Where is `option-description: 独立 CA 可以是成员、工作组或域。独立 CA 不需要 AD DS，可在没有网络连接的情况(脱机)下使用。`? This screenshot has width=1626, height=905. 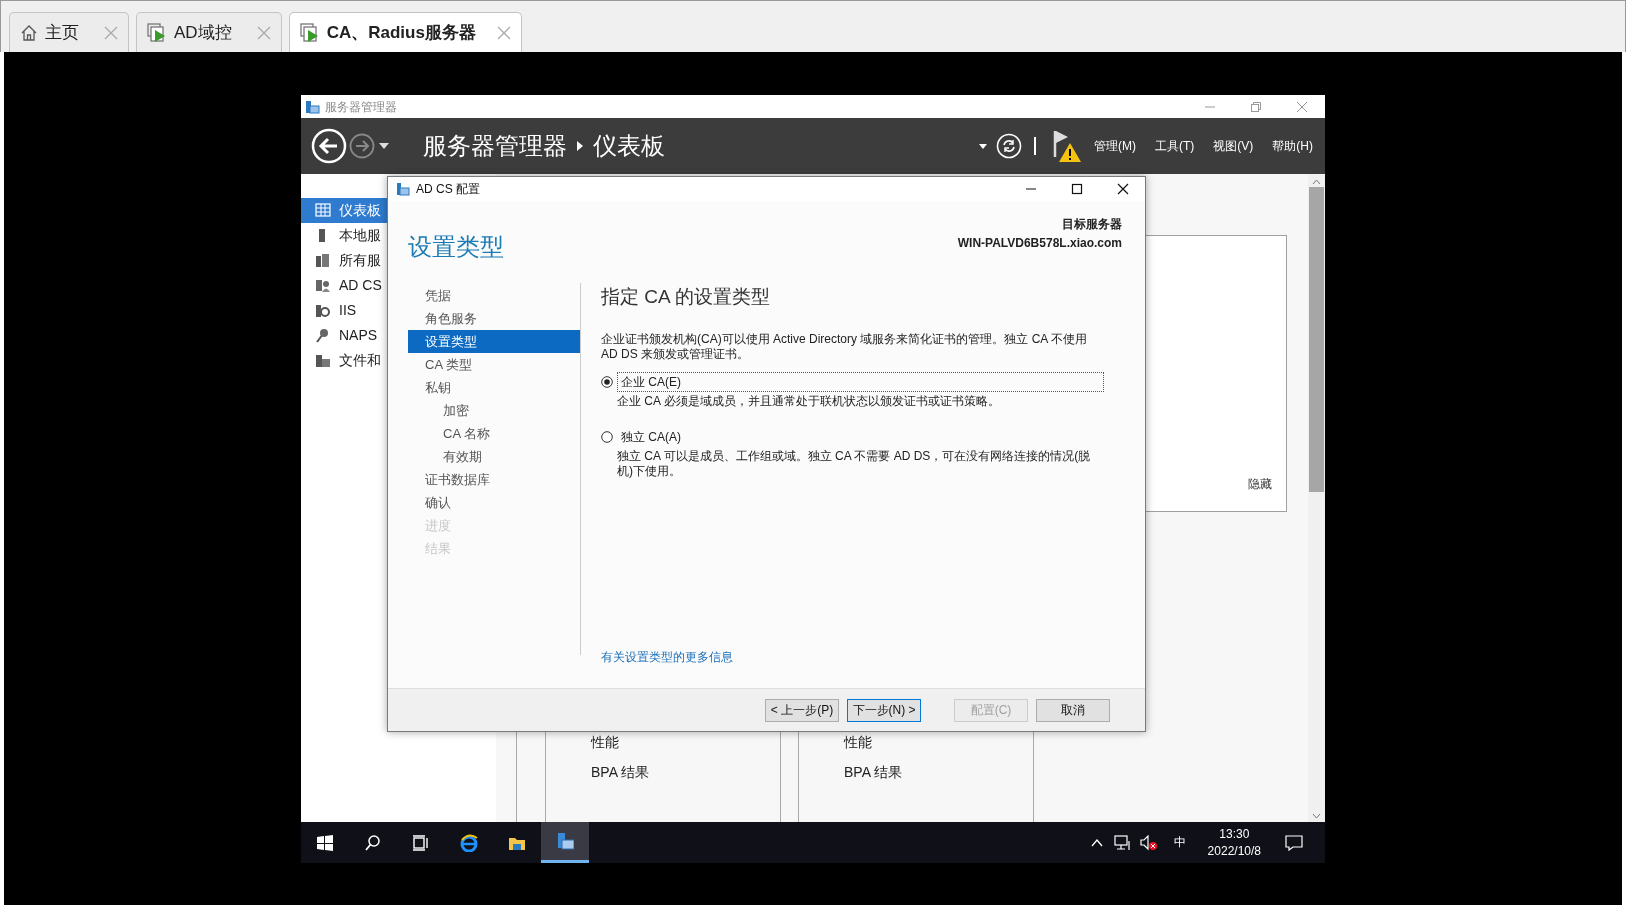
option-description: 独立 CA 可以是成员、工作组或域。独立 CA 不需要 AD DS，可在没有网络连接的情况(脱机)下使用。 is located at coordinates (854, 463).